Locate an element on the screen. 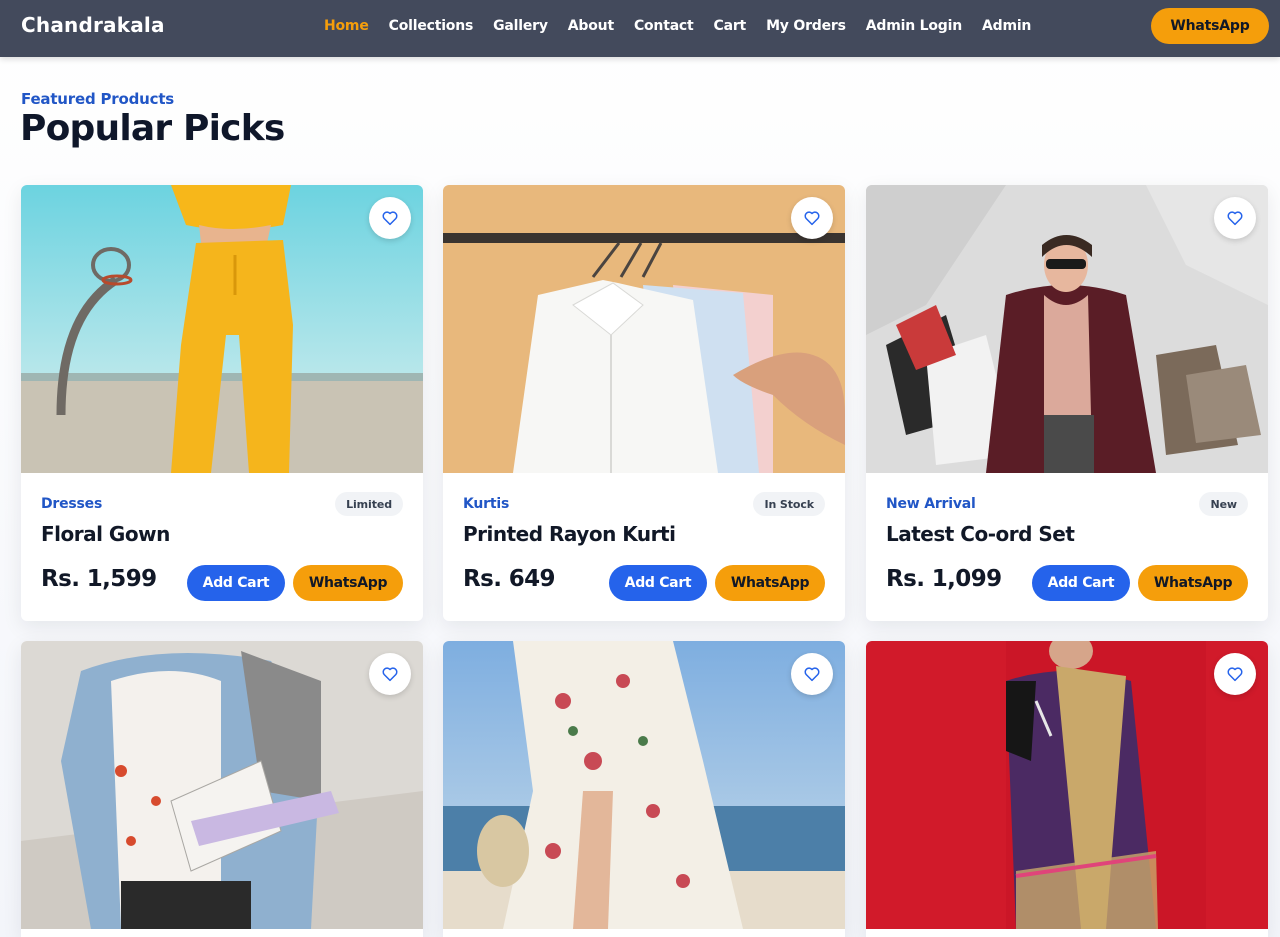  product-image-yellow-tracksuit is located at coordinates (222, 329).